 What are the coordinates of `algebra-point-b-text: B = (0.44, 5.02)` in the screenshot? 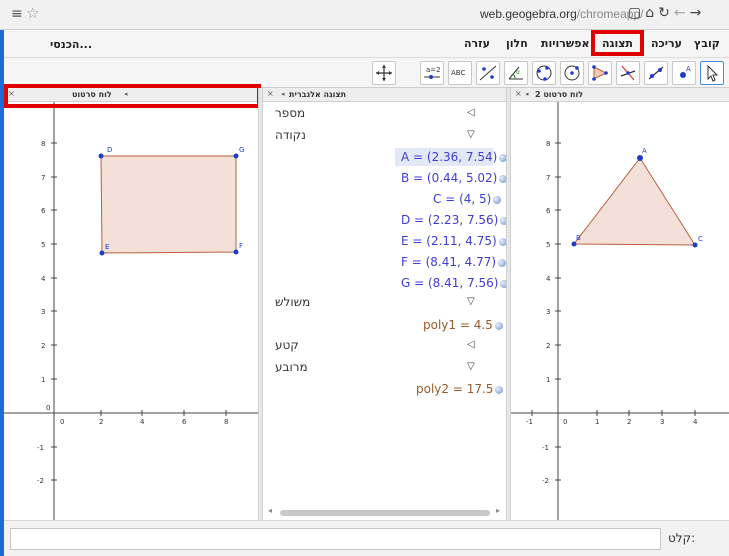 It's located at (449, 178).